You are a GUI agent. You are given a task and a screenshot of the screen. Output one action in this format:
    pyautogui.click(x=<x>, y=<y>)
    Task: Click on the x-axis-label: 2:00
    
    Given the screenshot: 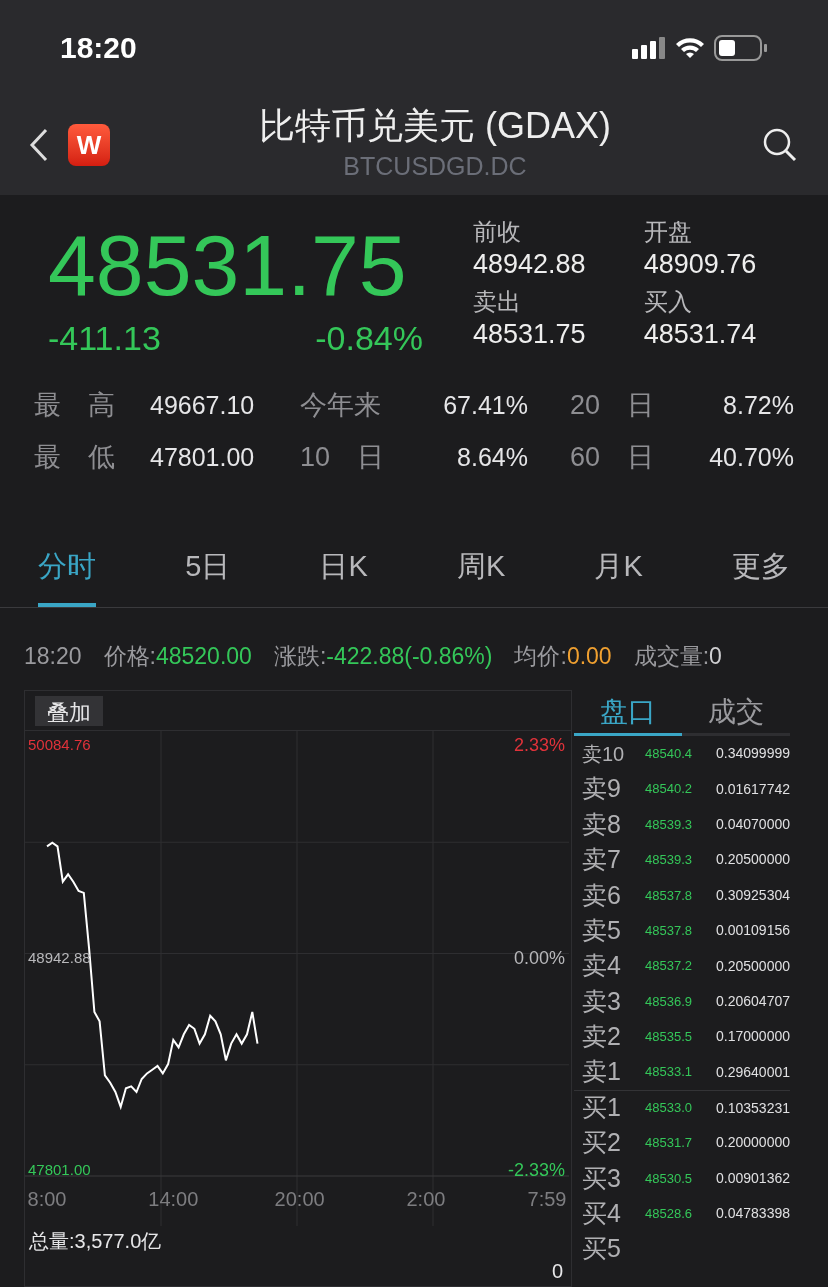 What is the action you would take?
    pyautogui.click(x=426, y=1199)
    